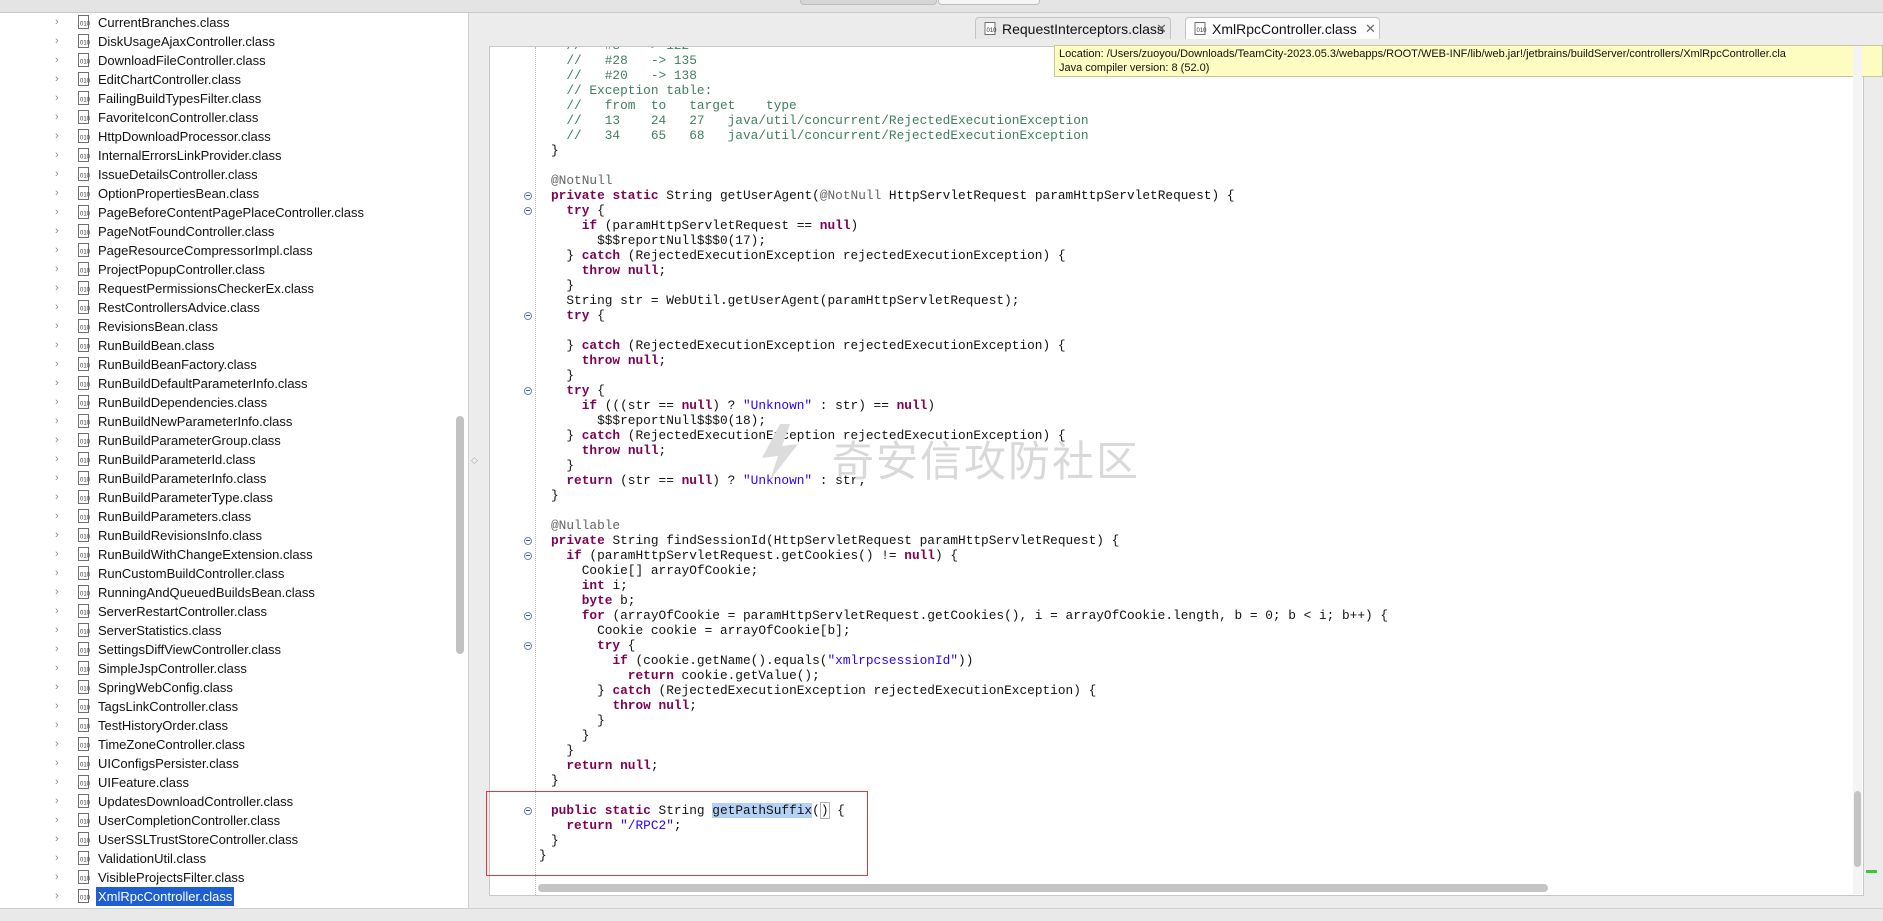  I want to click on editor-horizontal-scrollbar, so click(1043, 888).